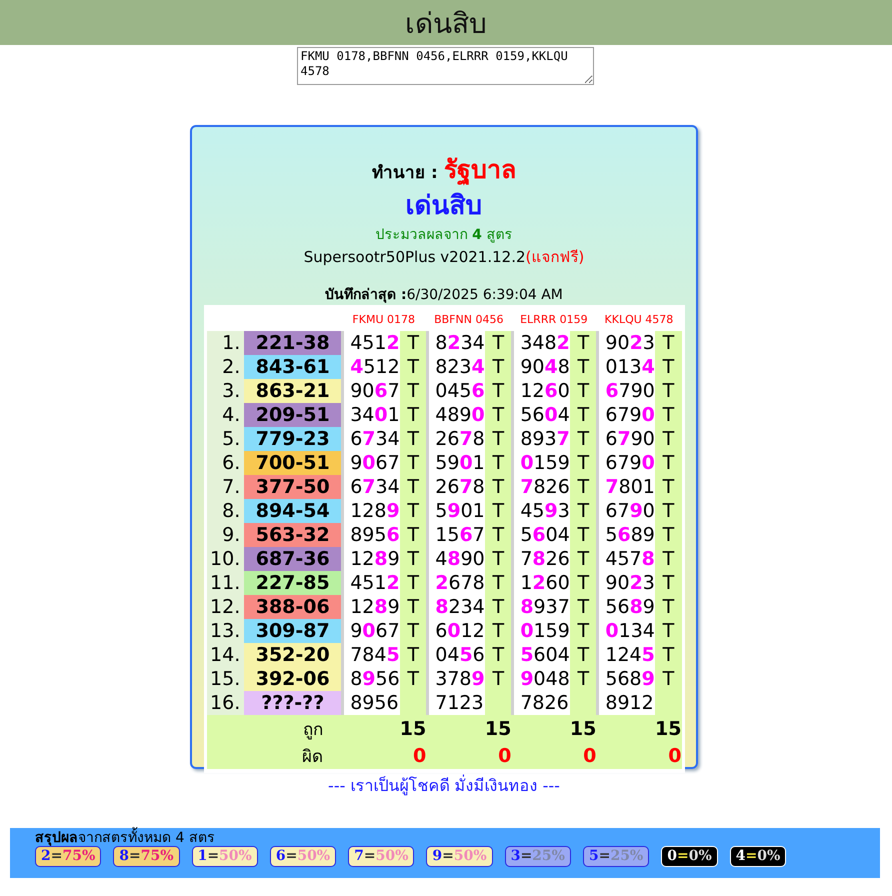 The height and width of the screenshot is (896, 892). Describe the element at coordinates (370, 391) in the screenshot. I see `formula-number: 9067` at that location.